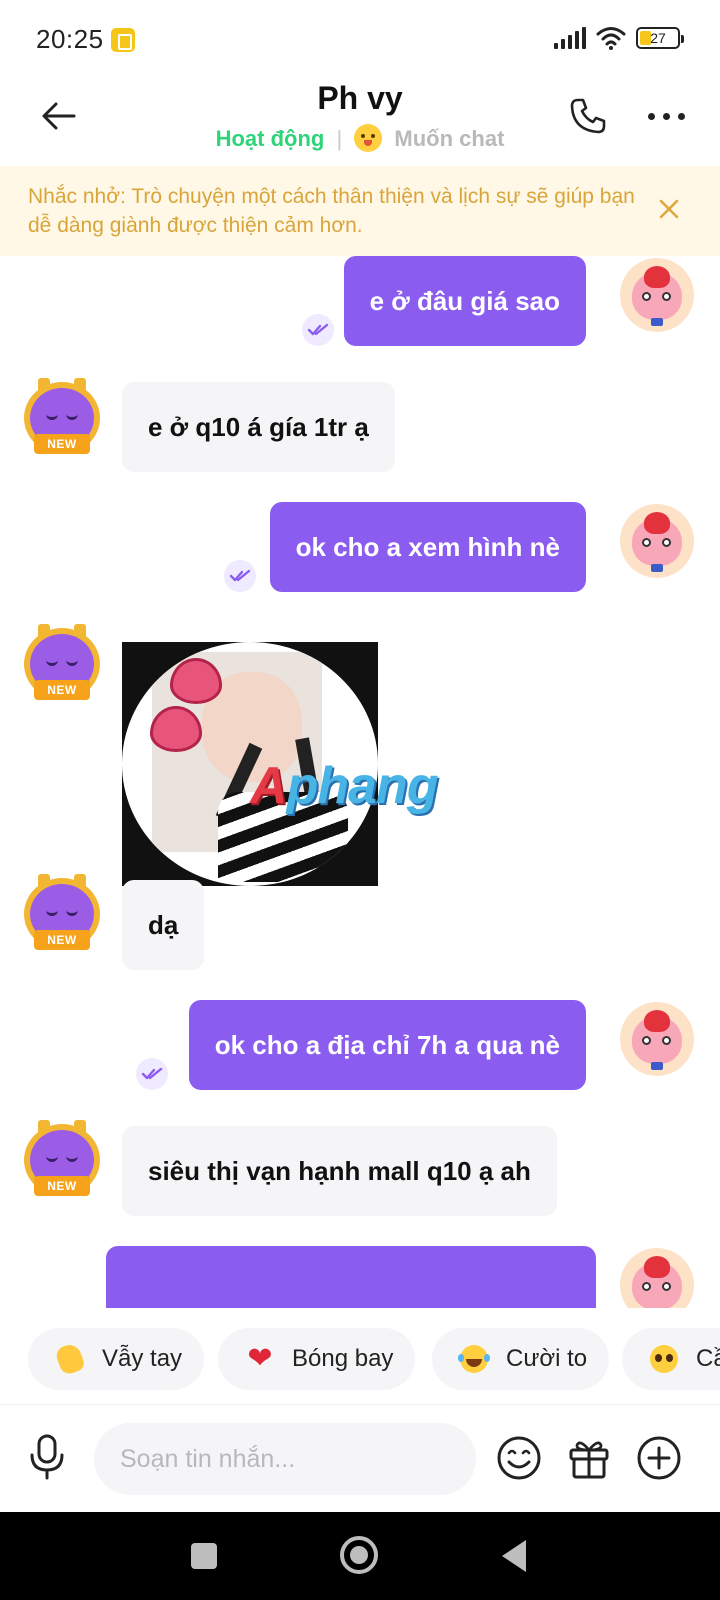 This screenshot has width=720, height=1600. Describe the element at coordinates (664, 1359) in the screenshot. I see `pleading-face-icon` at that location.